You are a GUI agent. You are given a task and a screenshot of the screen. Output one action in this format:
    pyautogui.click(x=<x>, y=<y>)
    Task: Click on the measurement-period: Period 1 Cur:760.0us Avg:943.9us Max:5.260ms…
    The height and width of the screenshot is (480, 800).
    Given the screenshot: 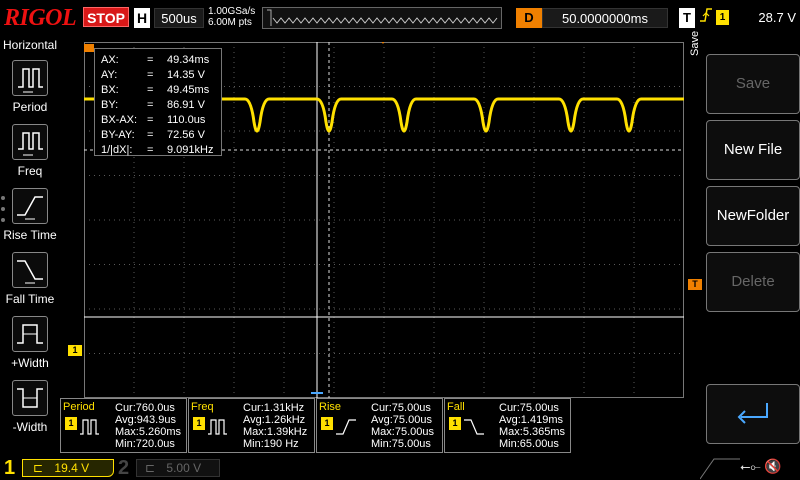 What is the action you would take?
    pyautogui.click(x=123, y=425)
    